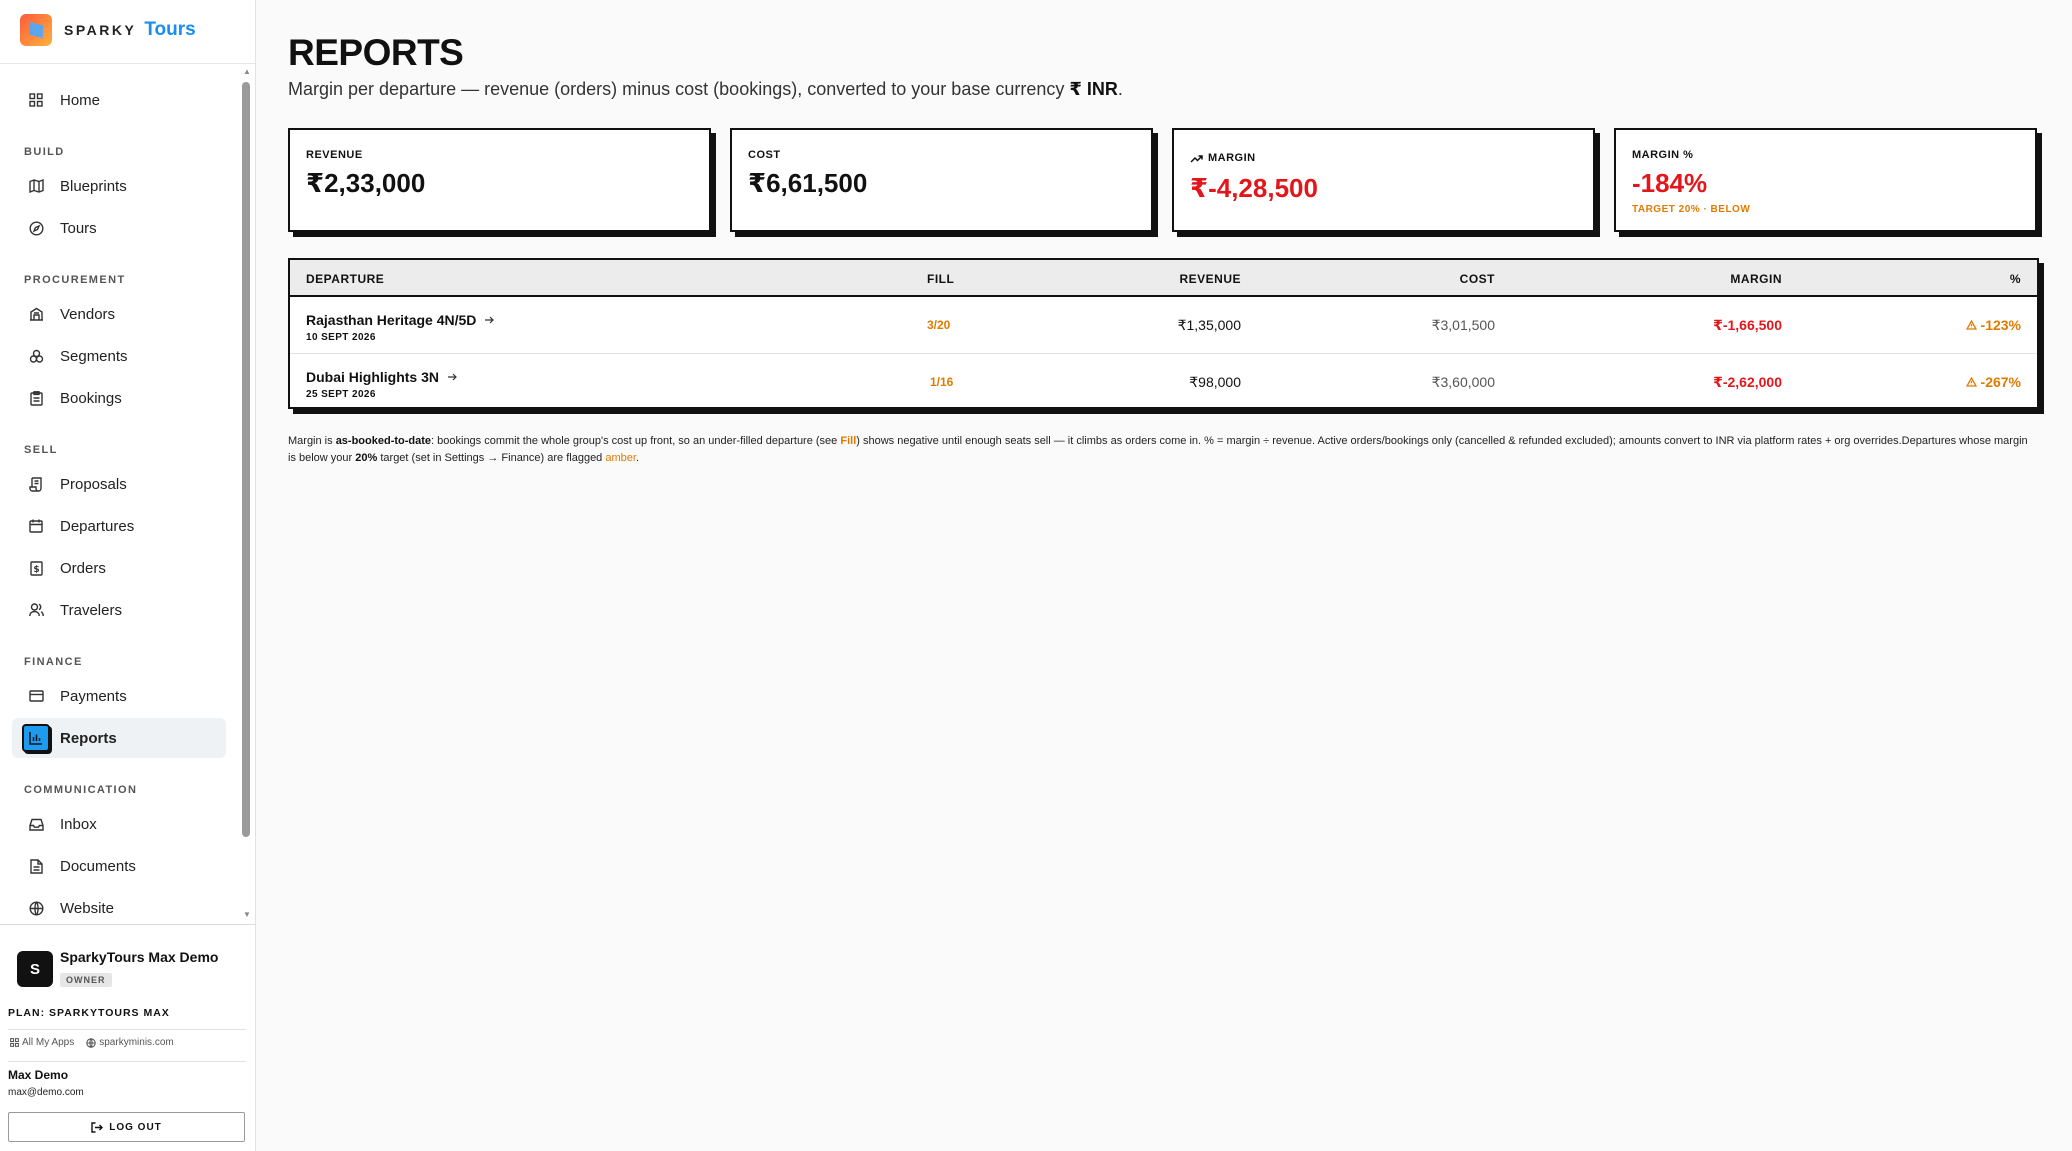 The image size is (2072, 1151). I want to click on col-cost: COST, so click(1477, 279).